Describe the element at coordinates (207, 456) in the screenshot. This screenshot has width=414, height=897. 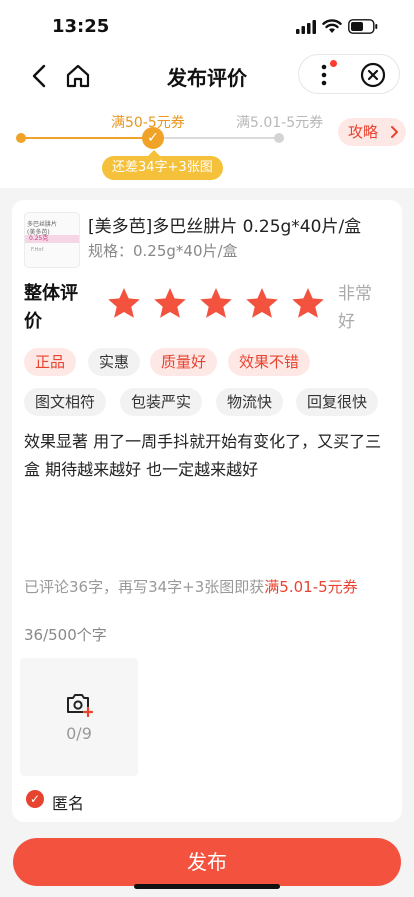
I see `review-textarea: 效果显著 用了一周手抖就开始有变化了，又买了三盒 期待越来越好 也一定越来越好` at that location.